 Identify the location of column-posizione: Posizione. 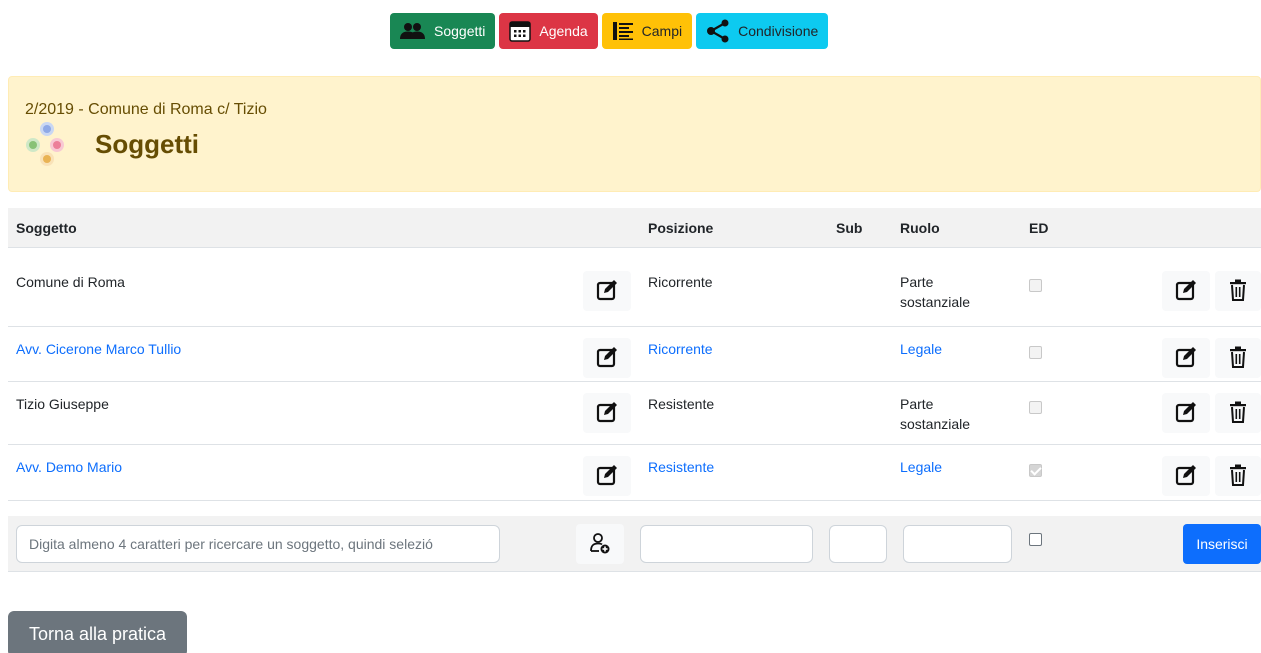
(681, 228).